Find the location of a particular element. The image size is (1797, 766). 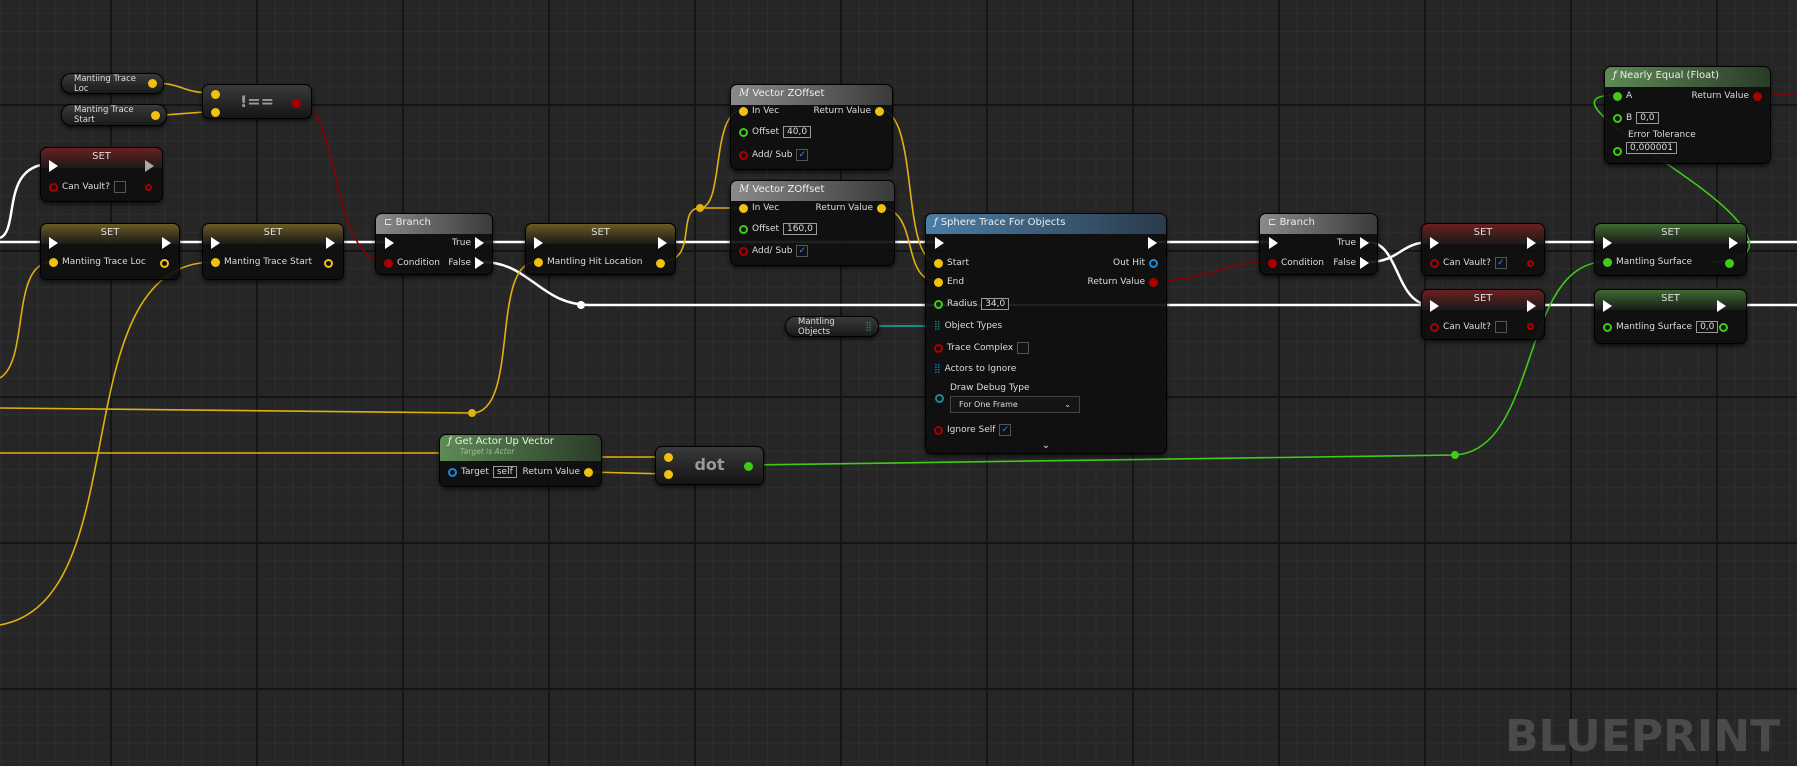

false-exec-pin is located at coordinates (1364, 263).